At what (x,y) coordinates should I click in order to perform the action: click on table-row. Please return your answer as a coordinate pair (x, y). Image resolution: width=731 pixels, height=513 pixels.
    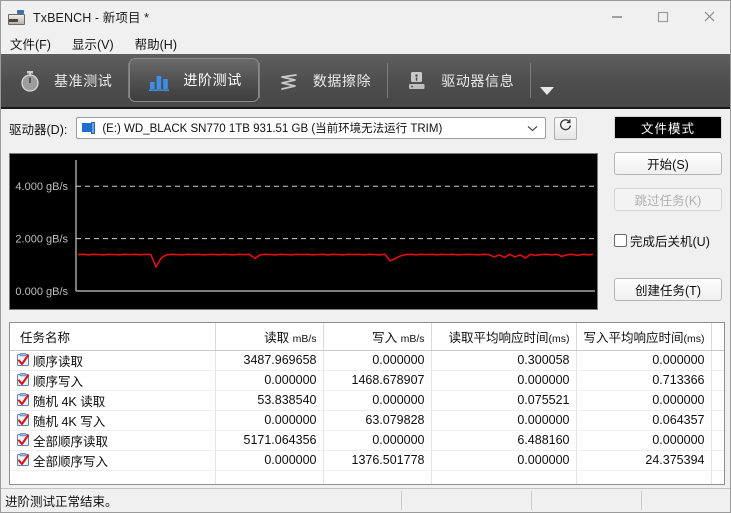
    Looking at the image, I should click on (367, 477).